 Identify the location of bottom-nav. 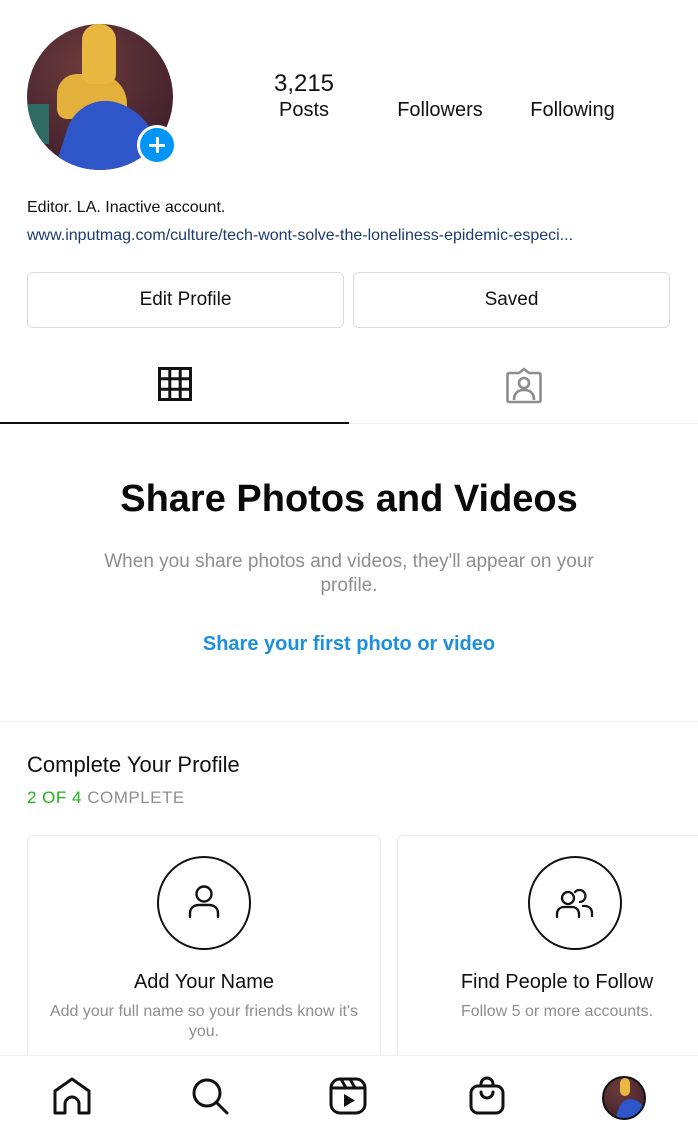
(349, 1096).